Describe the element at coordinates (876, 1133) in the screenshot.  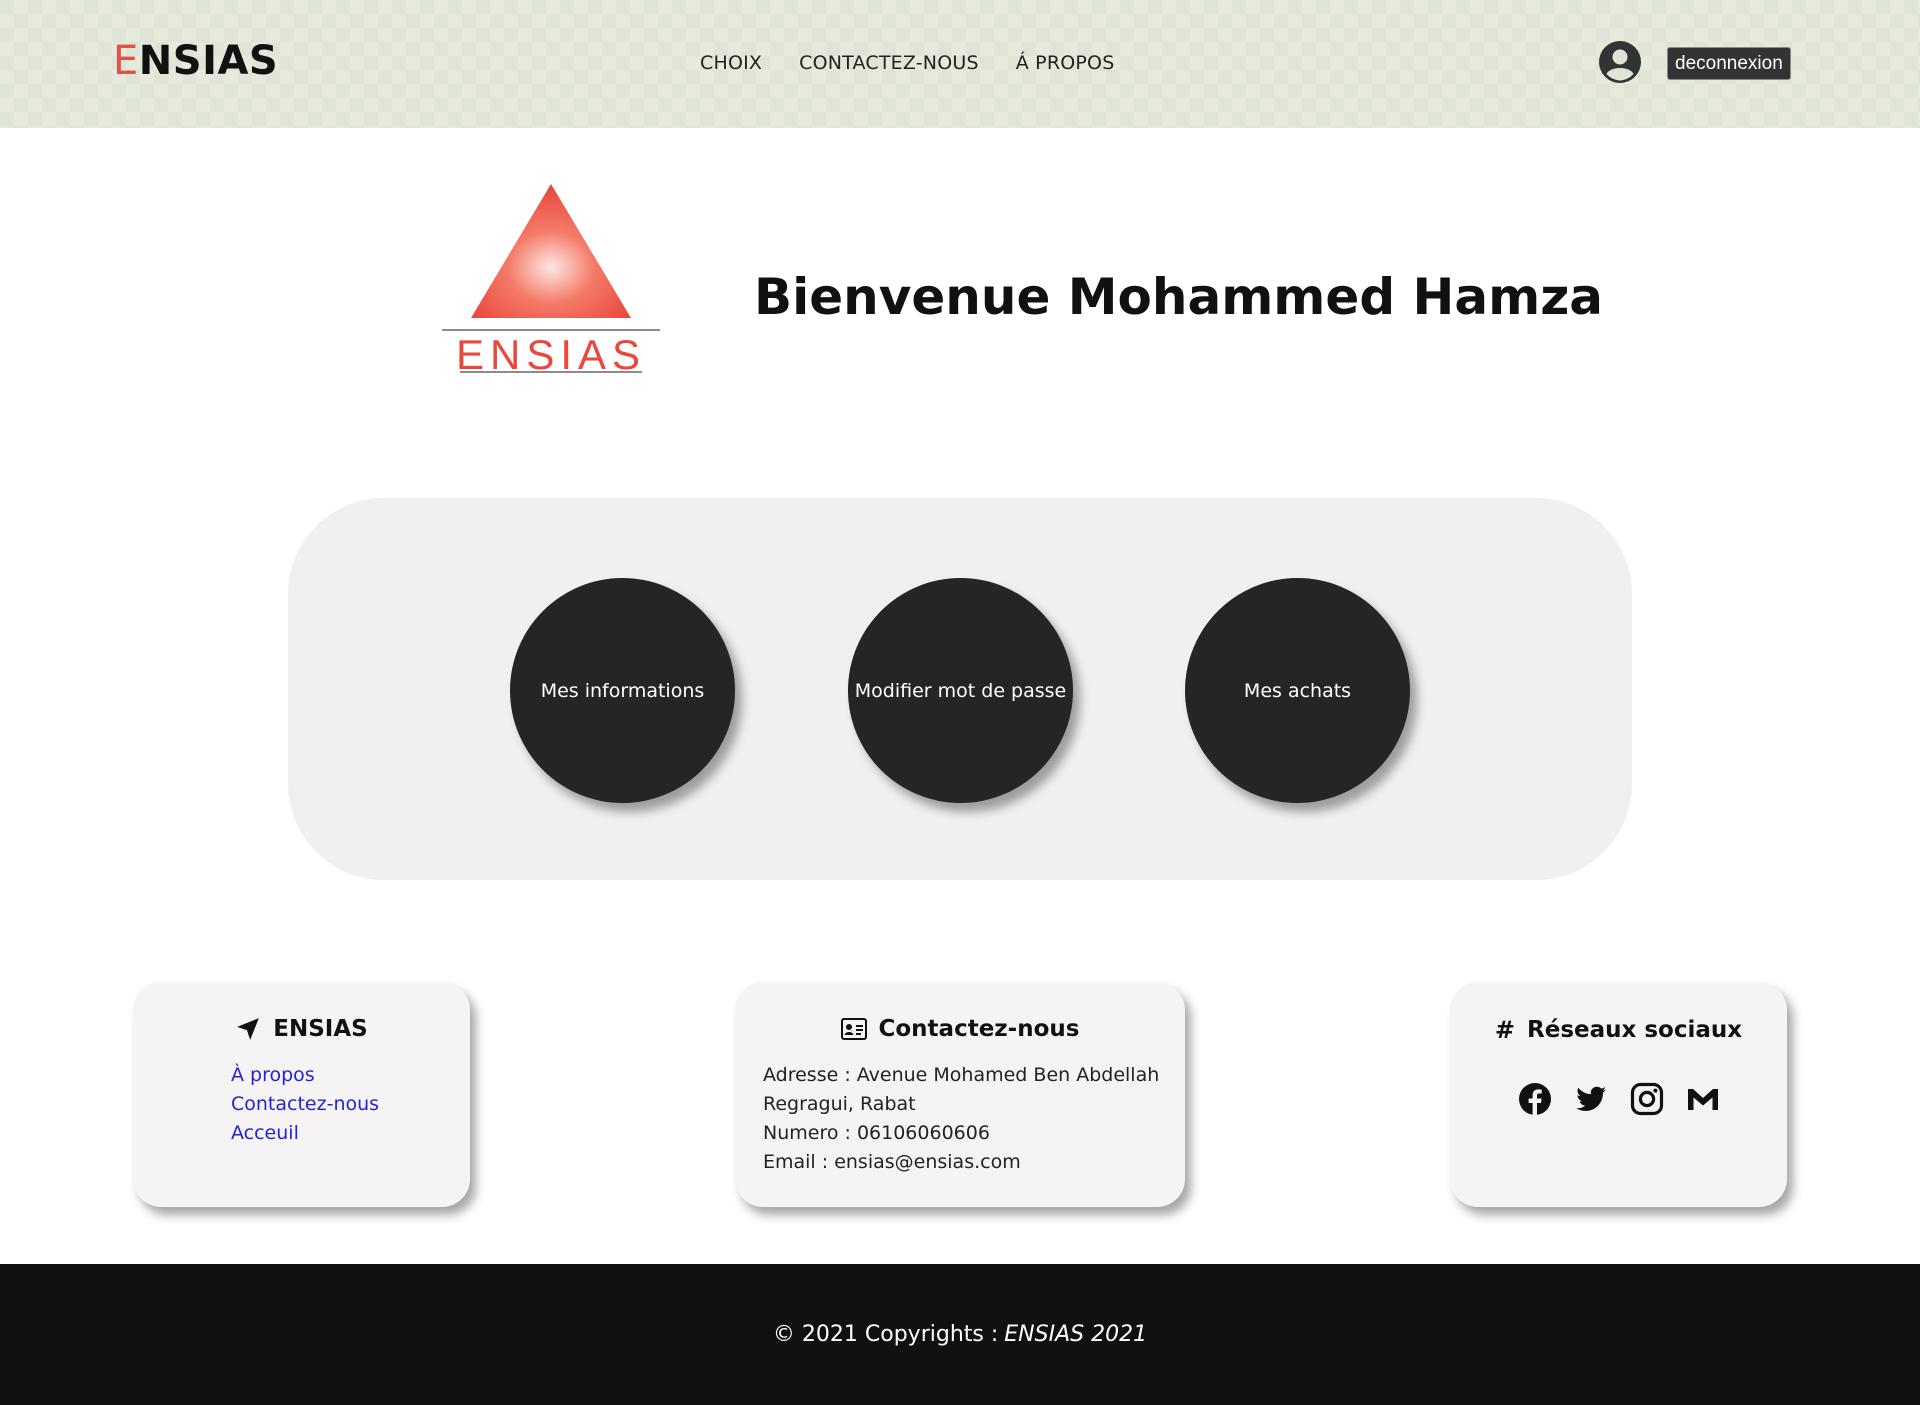
I see `contact-phone: Numero : 06106060606` at that location.